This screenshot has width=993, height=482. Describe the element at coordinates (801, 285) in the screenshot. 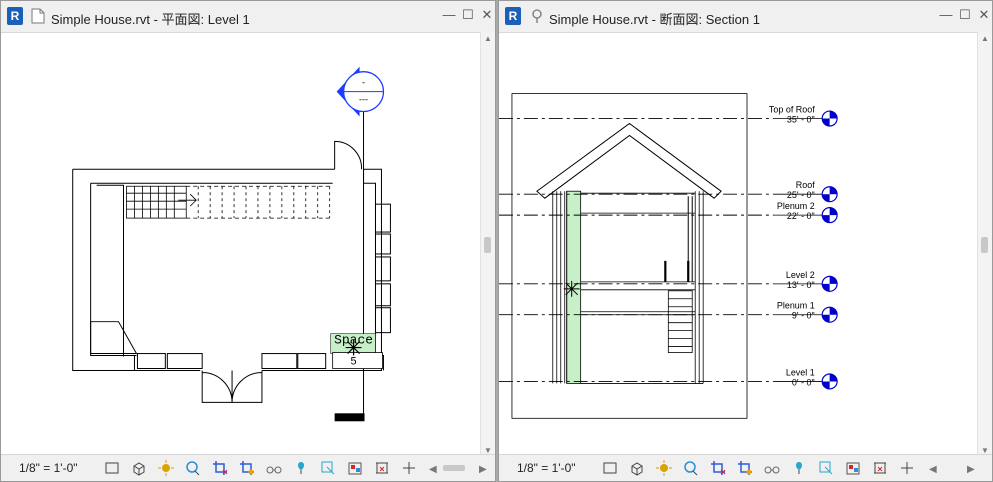

I see `level-elevation: 13' - 0"` at that location.